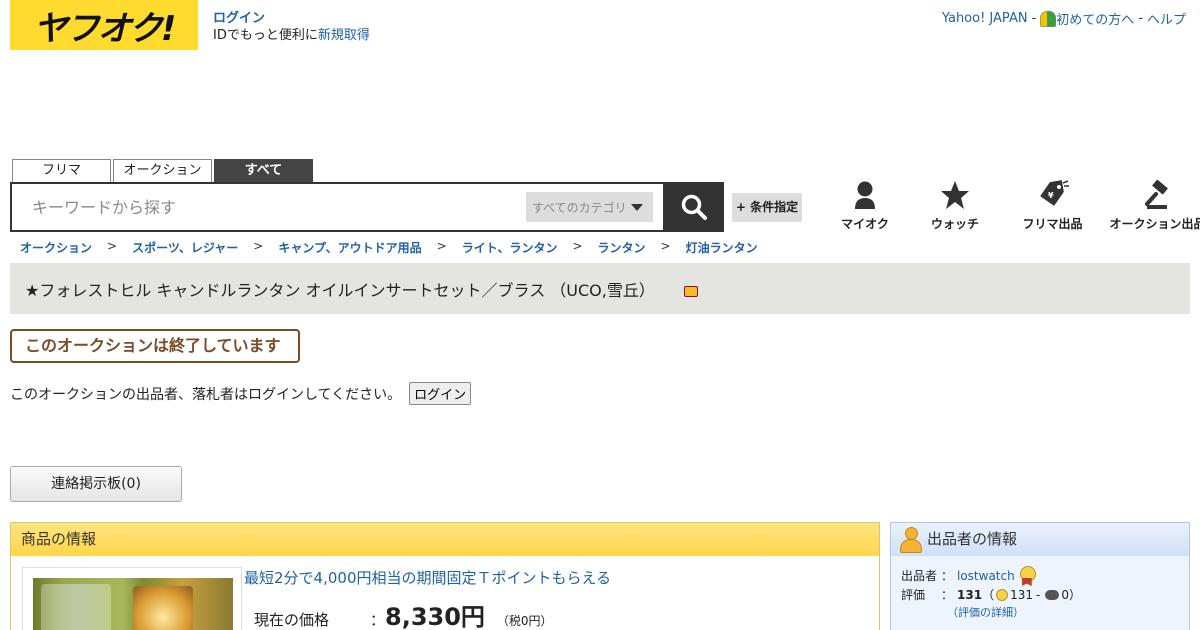 Image resolution: width=1200 pixels, height=630 pixels. I want to click on rating-label: 評価, so click(913, 595).